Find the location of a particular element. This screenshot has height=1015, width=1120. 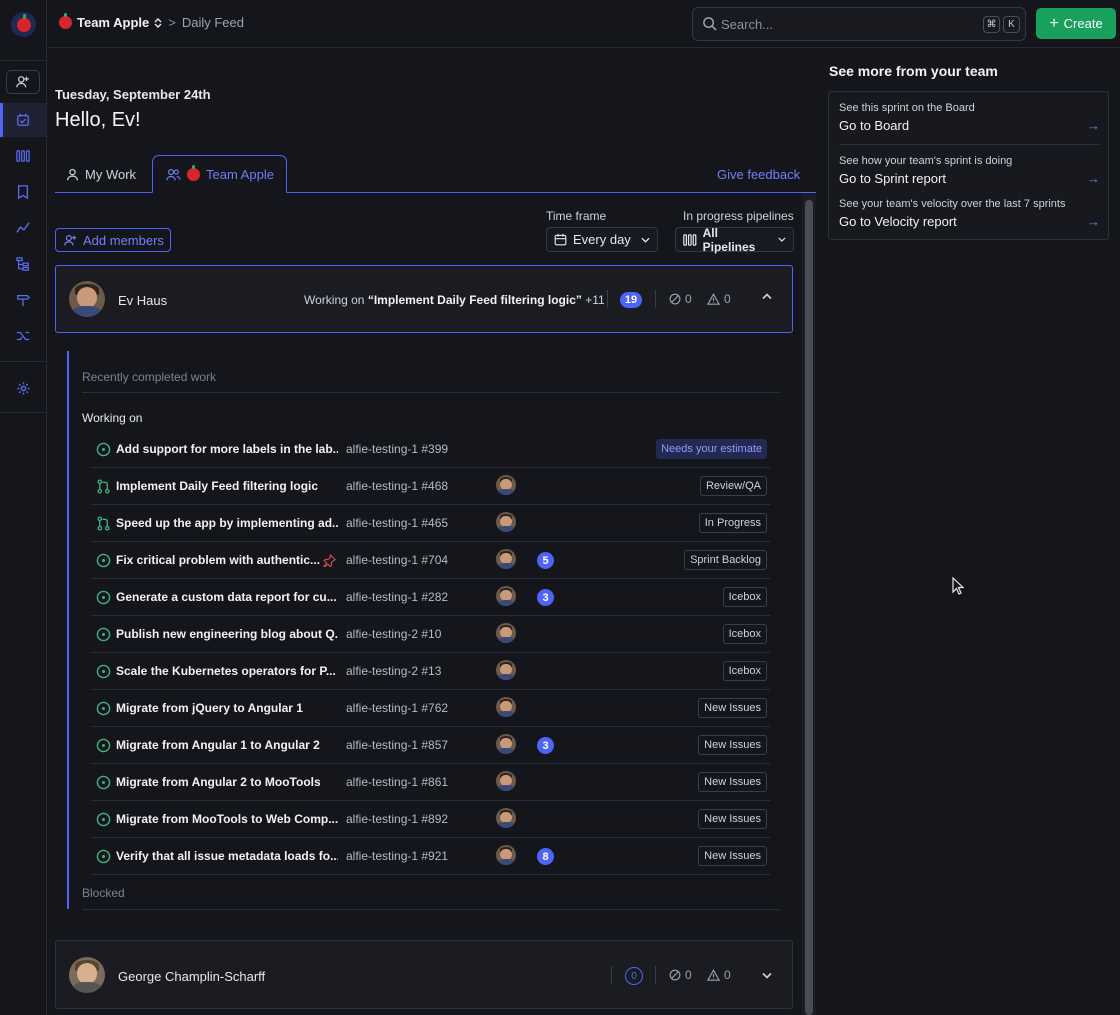

pipeline-status-badge: In Progress is located at coordinates (732, 523).